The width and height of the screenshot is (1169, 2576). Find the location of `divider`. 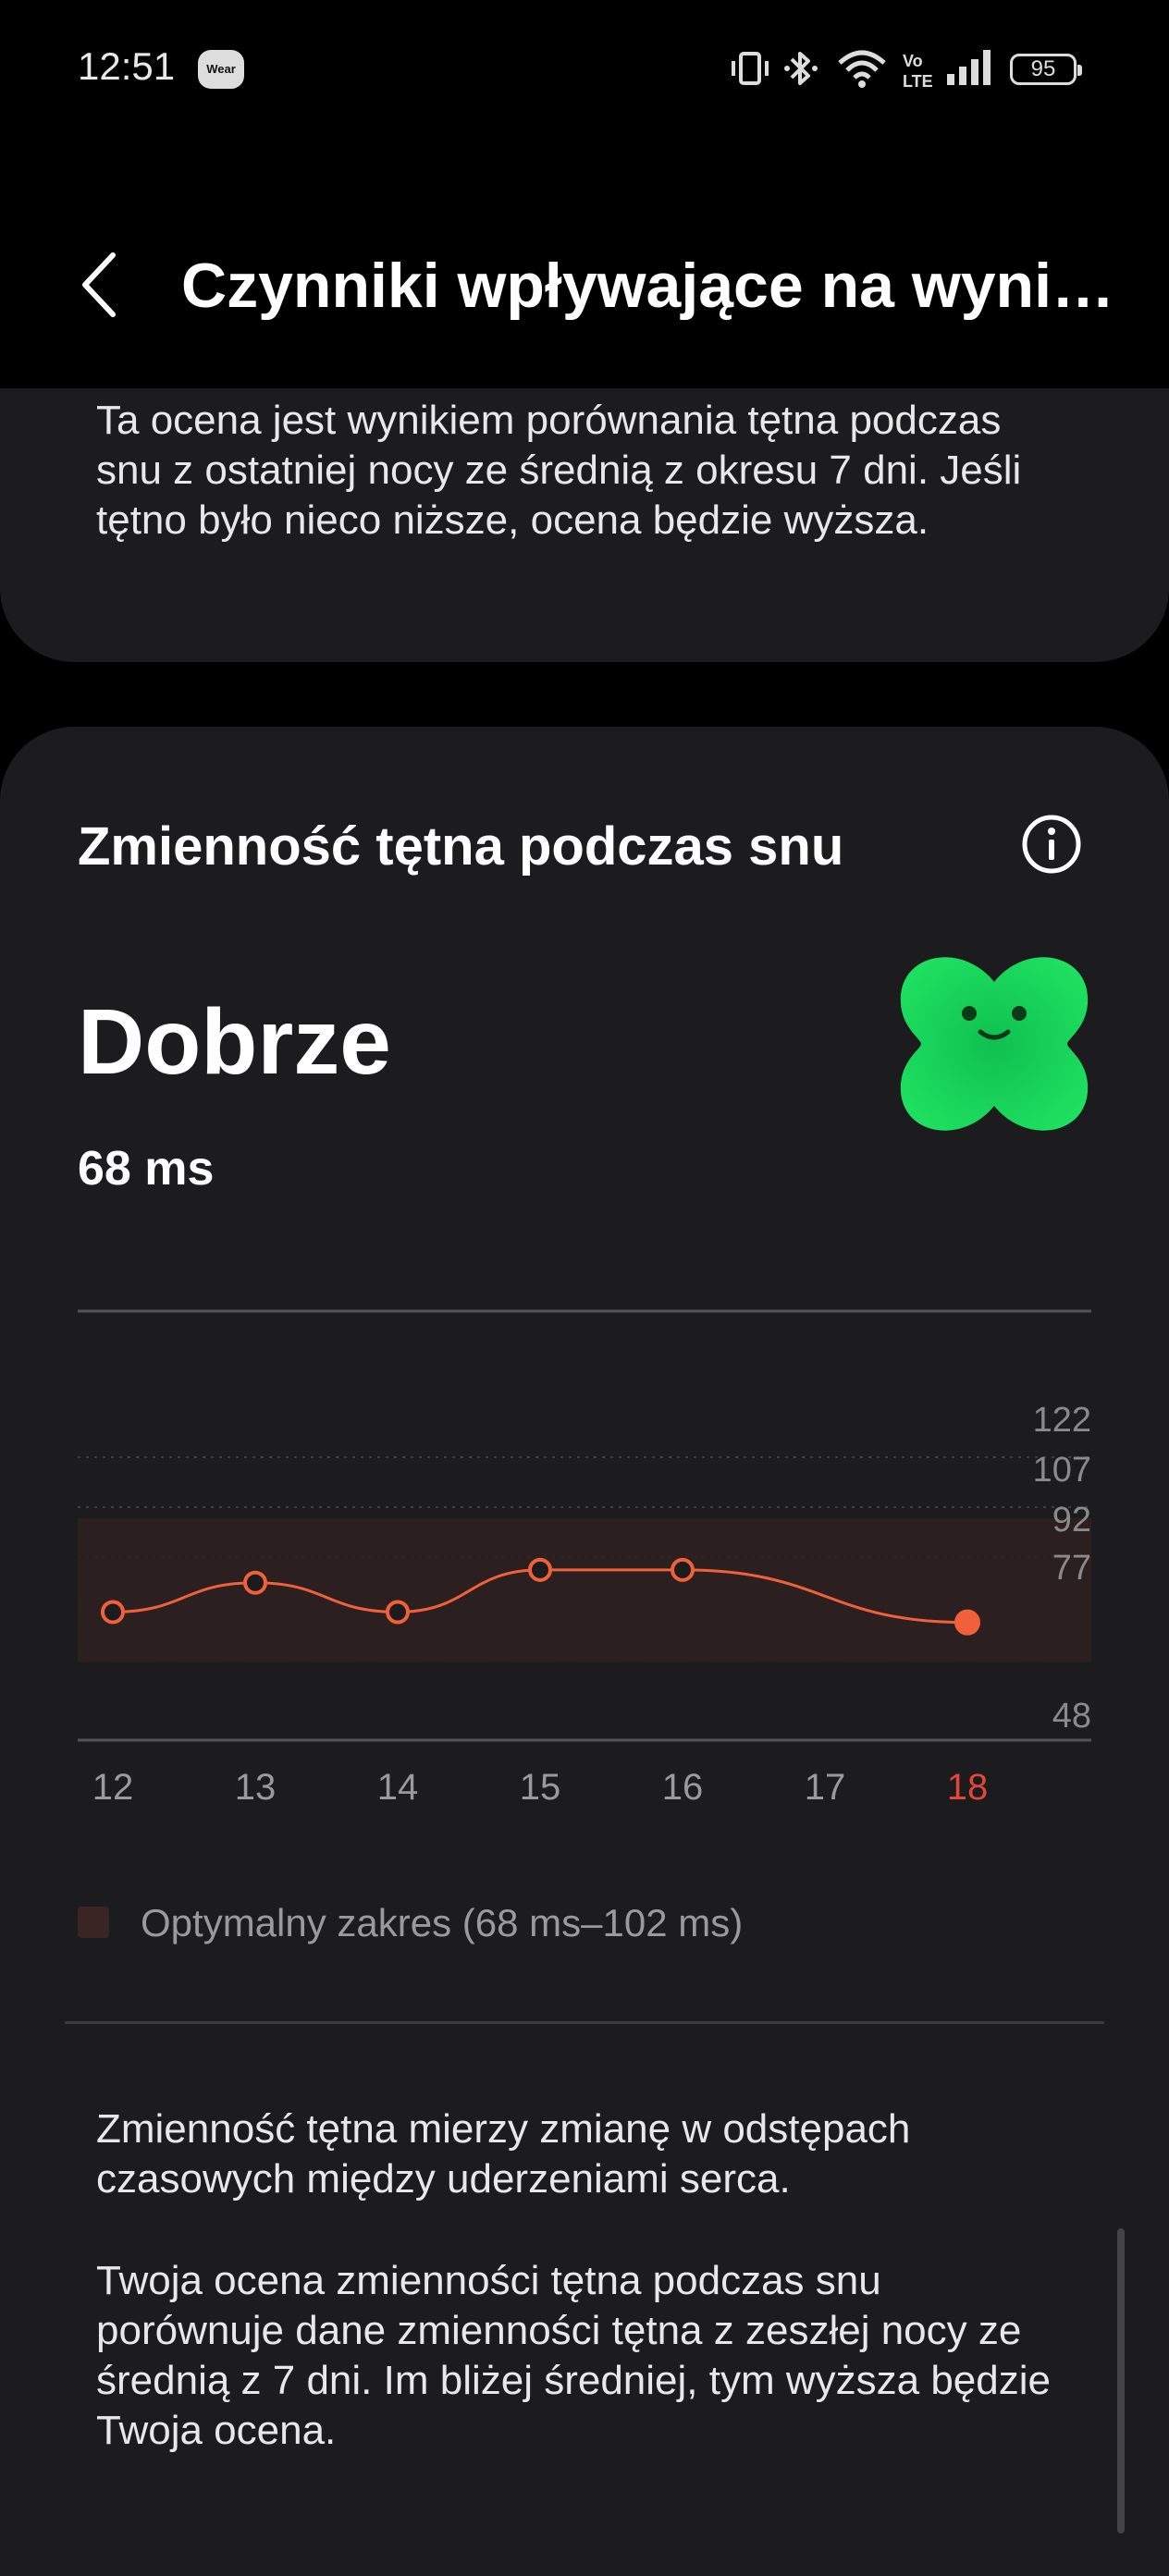

divider is located at coordinates (584, 2023).